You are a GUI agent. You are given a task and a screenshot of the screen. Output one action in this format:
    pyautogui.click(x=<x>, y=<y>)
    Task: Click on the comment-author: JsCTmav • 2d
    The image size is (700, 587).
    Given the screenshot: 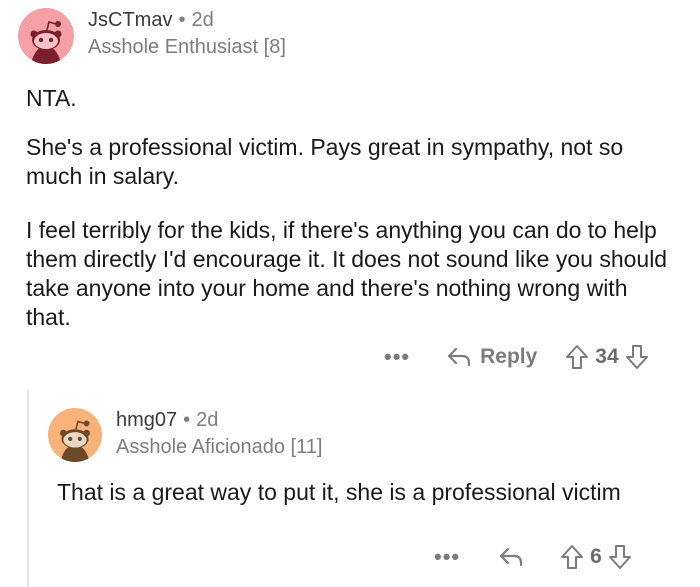 What is the action you would take?
    pyautogui.click(x=151, y=20)
    